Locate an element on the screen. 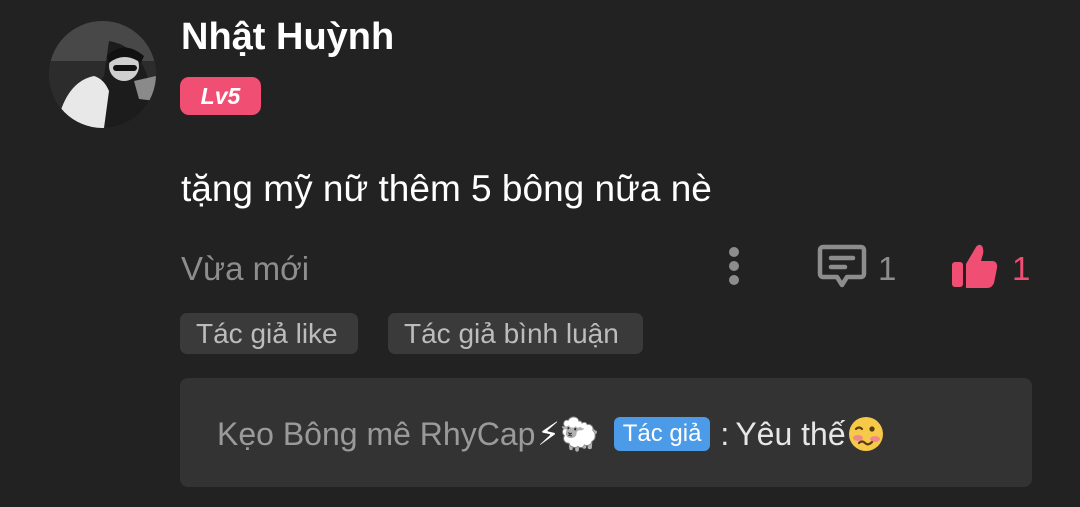  reply-button: 1 is located at coordinates (861, 266).